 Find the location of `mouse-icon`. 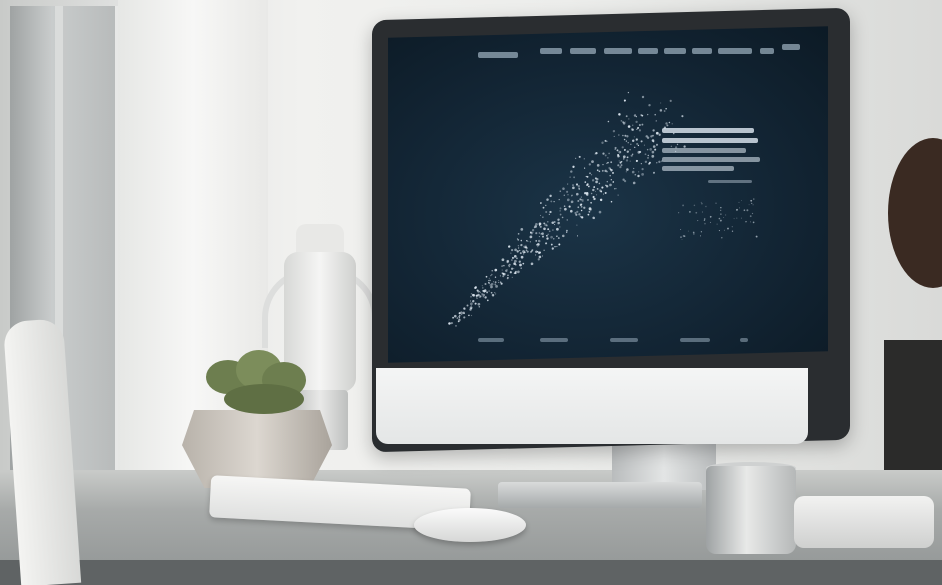

mouse-icon is located at coordinates (470, 525).